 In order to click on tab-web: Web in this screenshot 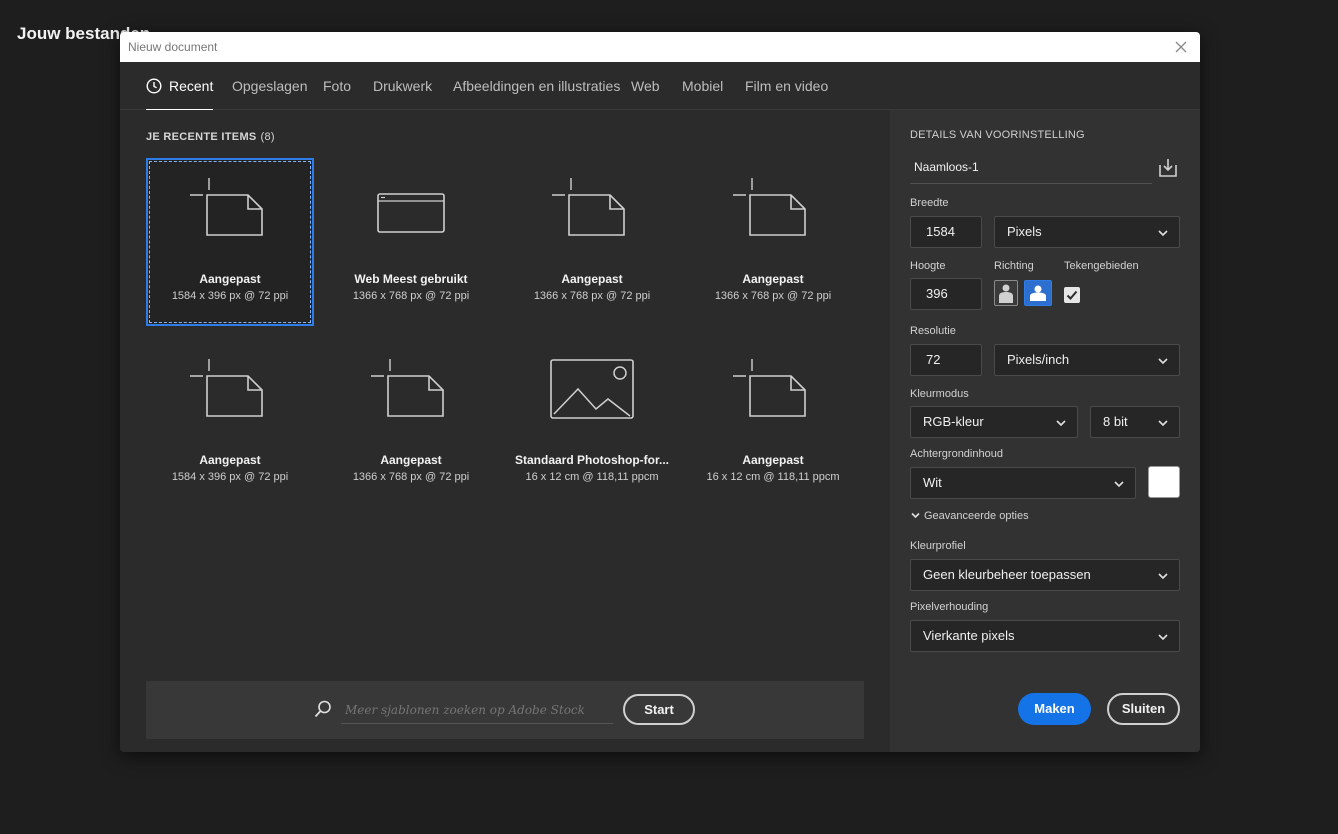, I will do `click(645, 86)`.